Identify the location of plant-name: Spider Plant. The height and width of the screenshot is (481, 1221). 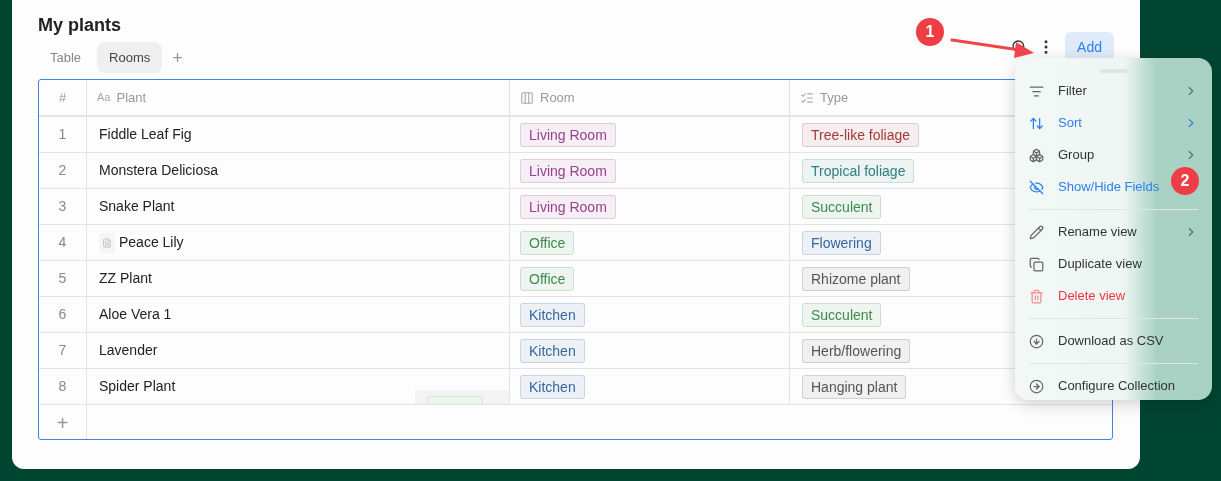
(137, 386).